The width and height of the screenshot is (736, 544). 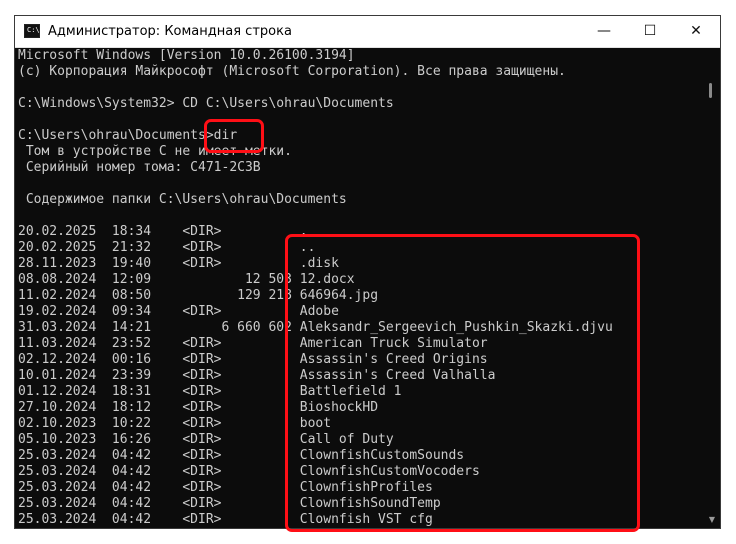 What do you see at coordinates (198, 295) in the screenshot?
I see `terminal-line: 11.02.2024 08:50 129 218 646964.jpg` at bounding box center [198, 295].